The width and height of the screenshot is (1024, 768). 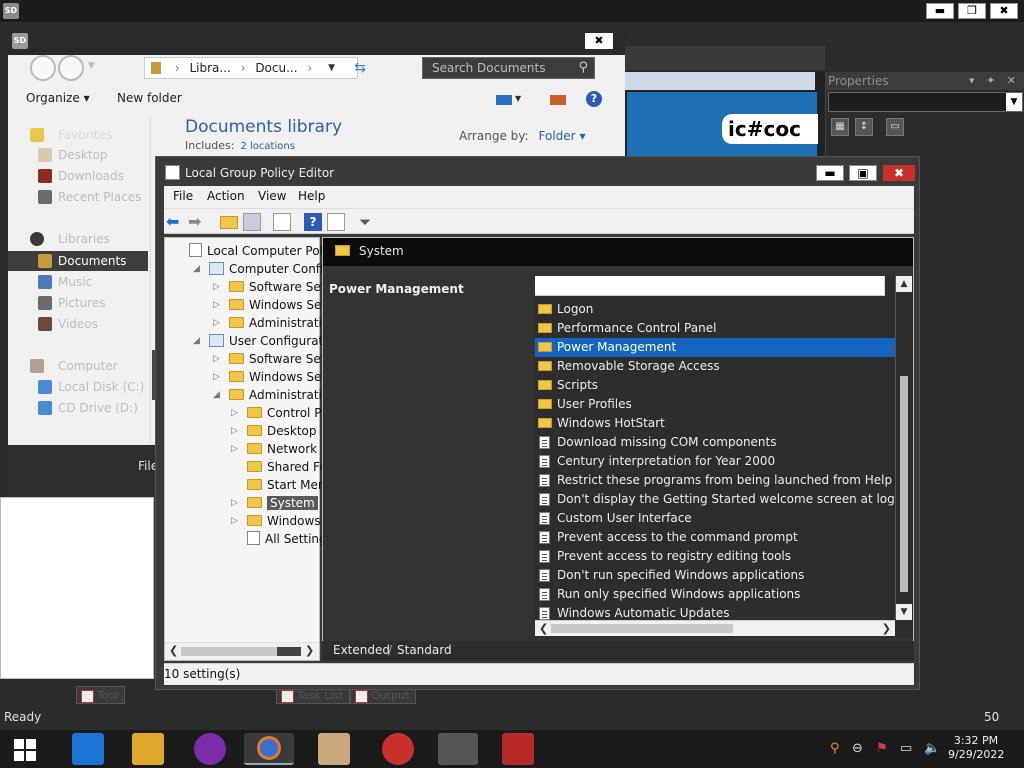 What do you see at coordinates (504, 100) in the screenshot?
I see `view-options-icon` at bounding box center [504, 100].